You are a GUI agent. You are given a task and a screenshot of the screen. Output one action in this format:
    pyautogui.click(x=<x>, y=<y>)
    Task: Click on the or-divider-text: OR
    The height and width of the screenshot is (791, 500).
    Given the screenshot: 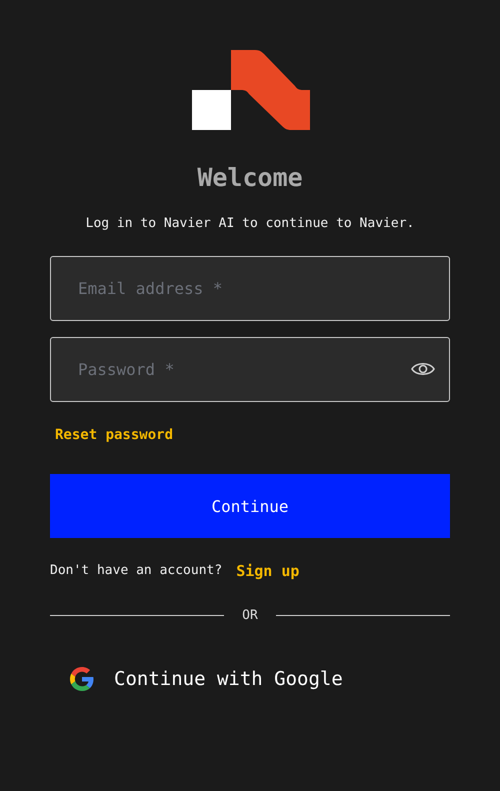 What is the action you would take?
    pyautogui.click(x=250, y=615)
    